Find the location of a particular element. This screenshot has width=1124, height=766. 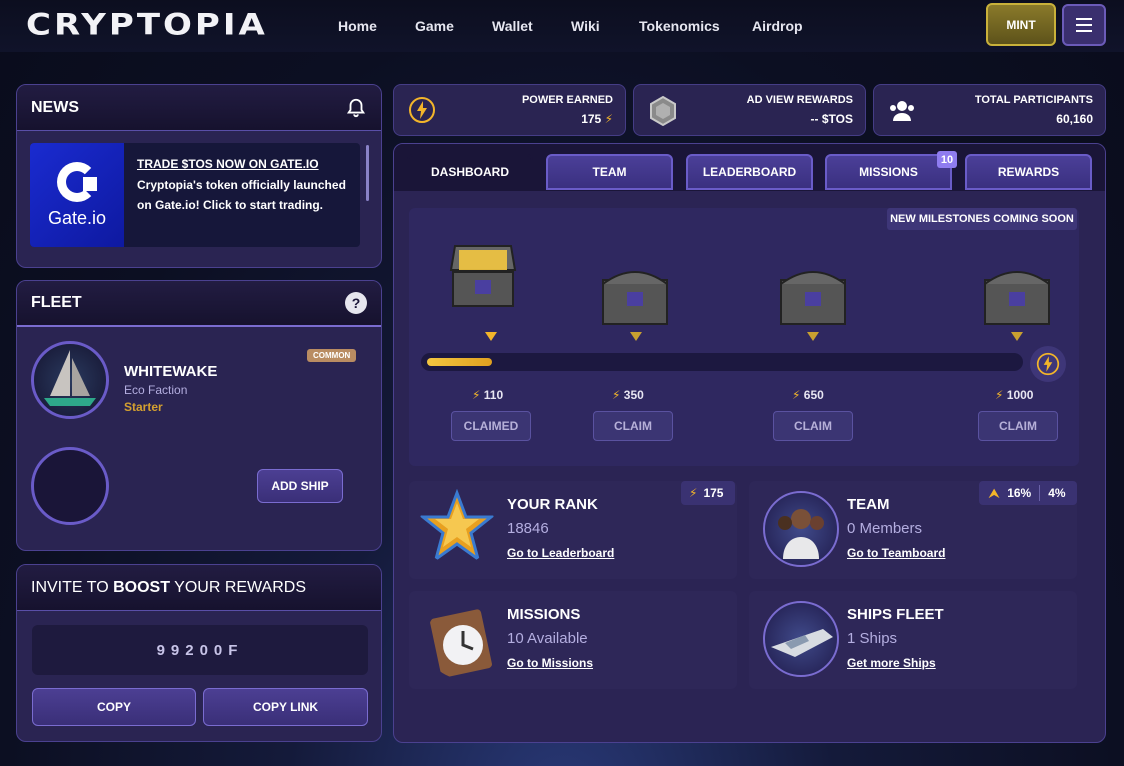

team-card: TEAM 0 Members Go to Teamboard ⮝ 16% 4% is located at coordinates (913, 530).